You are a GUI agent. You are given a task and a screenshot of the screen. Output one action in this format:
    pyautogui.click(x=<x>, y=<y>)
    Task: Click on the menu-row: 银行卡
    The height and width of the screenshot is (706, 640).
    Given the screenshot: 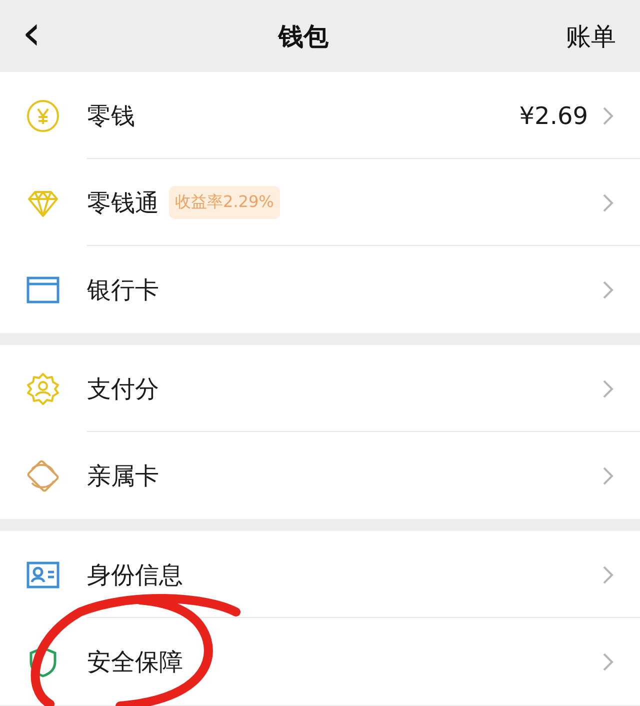 What is the action you would take?
    pyautogui.click(x=320, y=289)
    